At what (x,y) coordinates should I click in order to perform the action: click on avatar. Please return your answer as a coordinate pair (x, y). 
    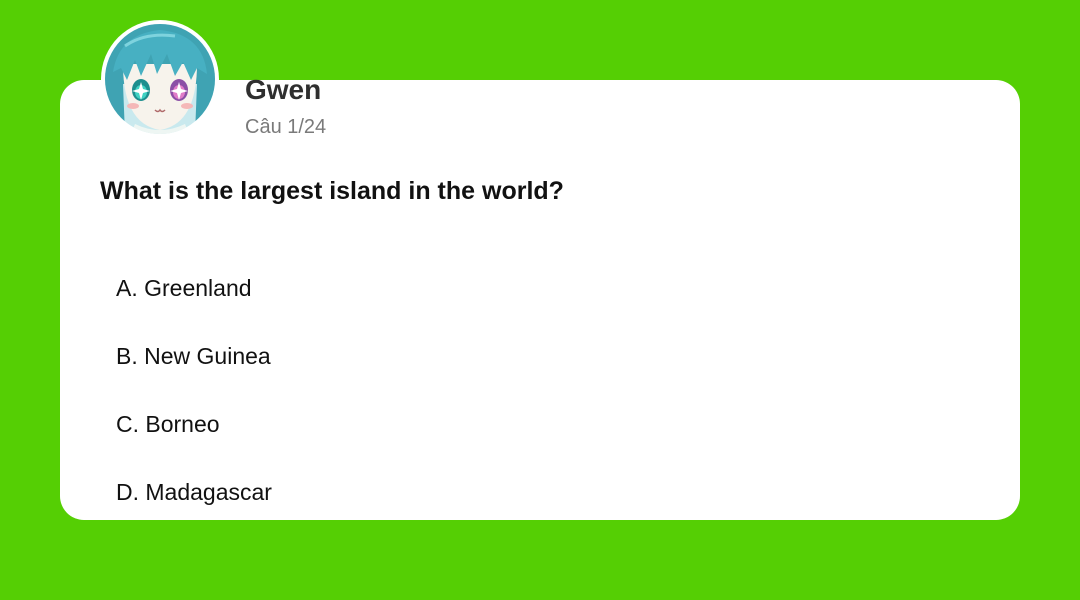
    Looking at the image, I should click on (160, 79).